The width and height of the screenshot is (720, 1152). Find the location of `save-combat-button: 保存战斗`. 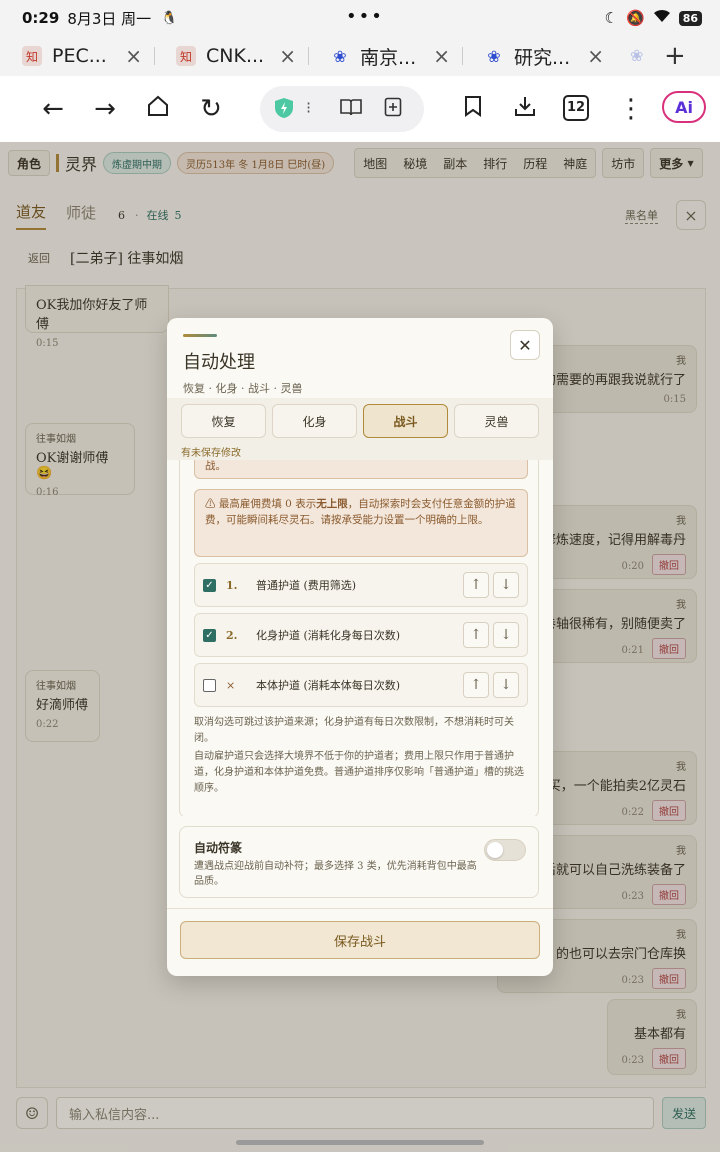

save-combat-button: 保存战斗 is located at coordinates (360, 940).